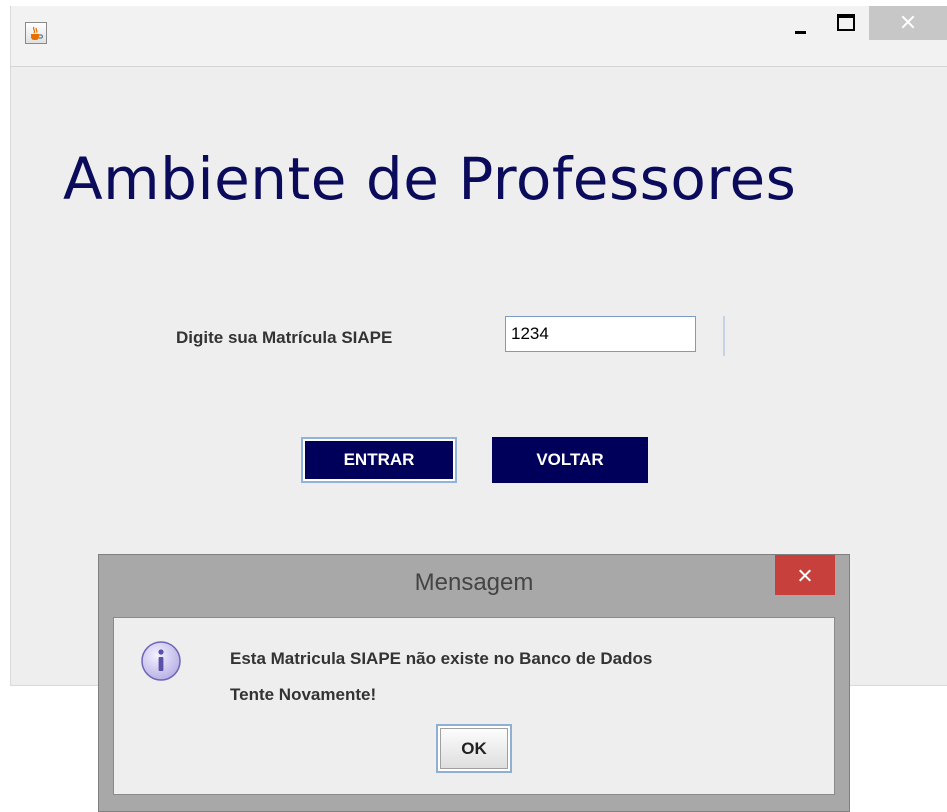 The height and width of the screenshot is (812, 947). Describe the element at coordinates (908, 23) in the screenshot. I see `close-icon` at that location.